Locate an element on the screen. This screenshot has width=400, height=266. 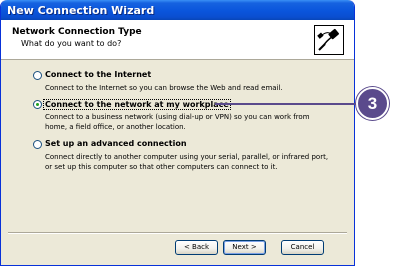
back-button: < Back is located at coordinates (196, 247).